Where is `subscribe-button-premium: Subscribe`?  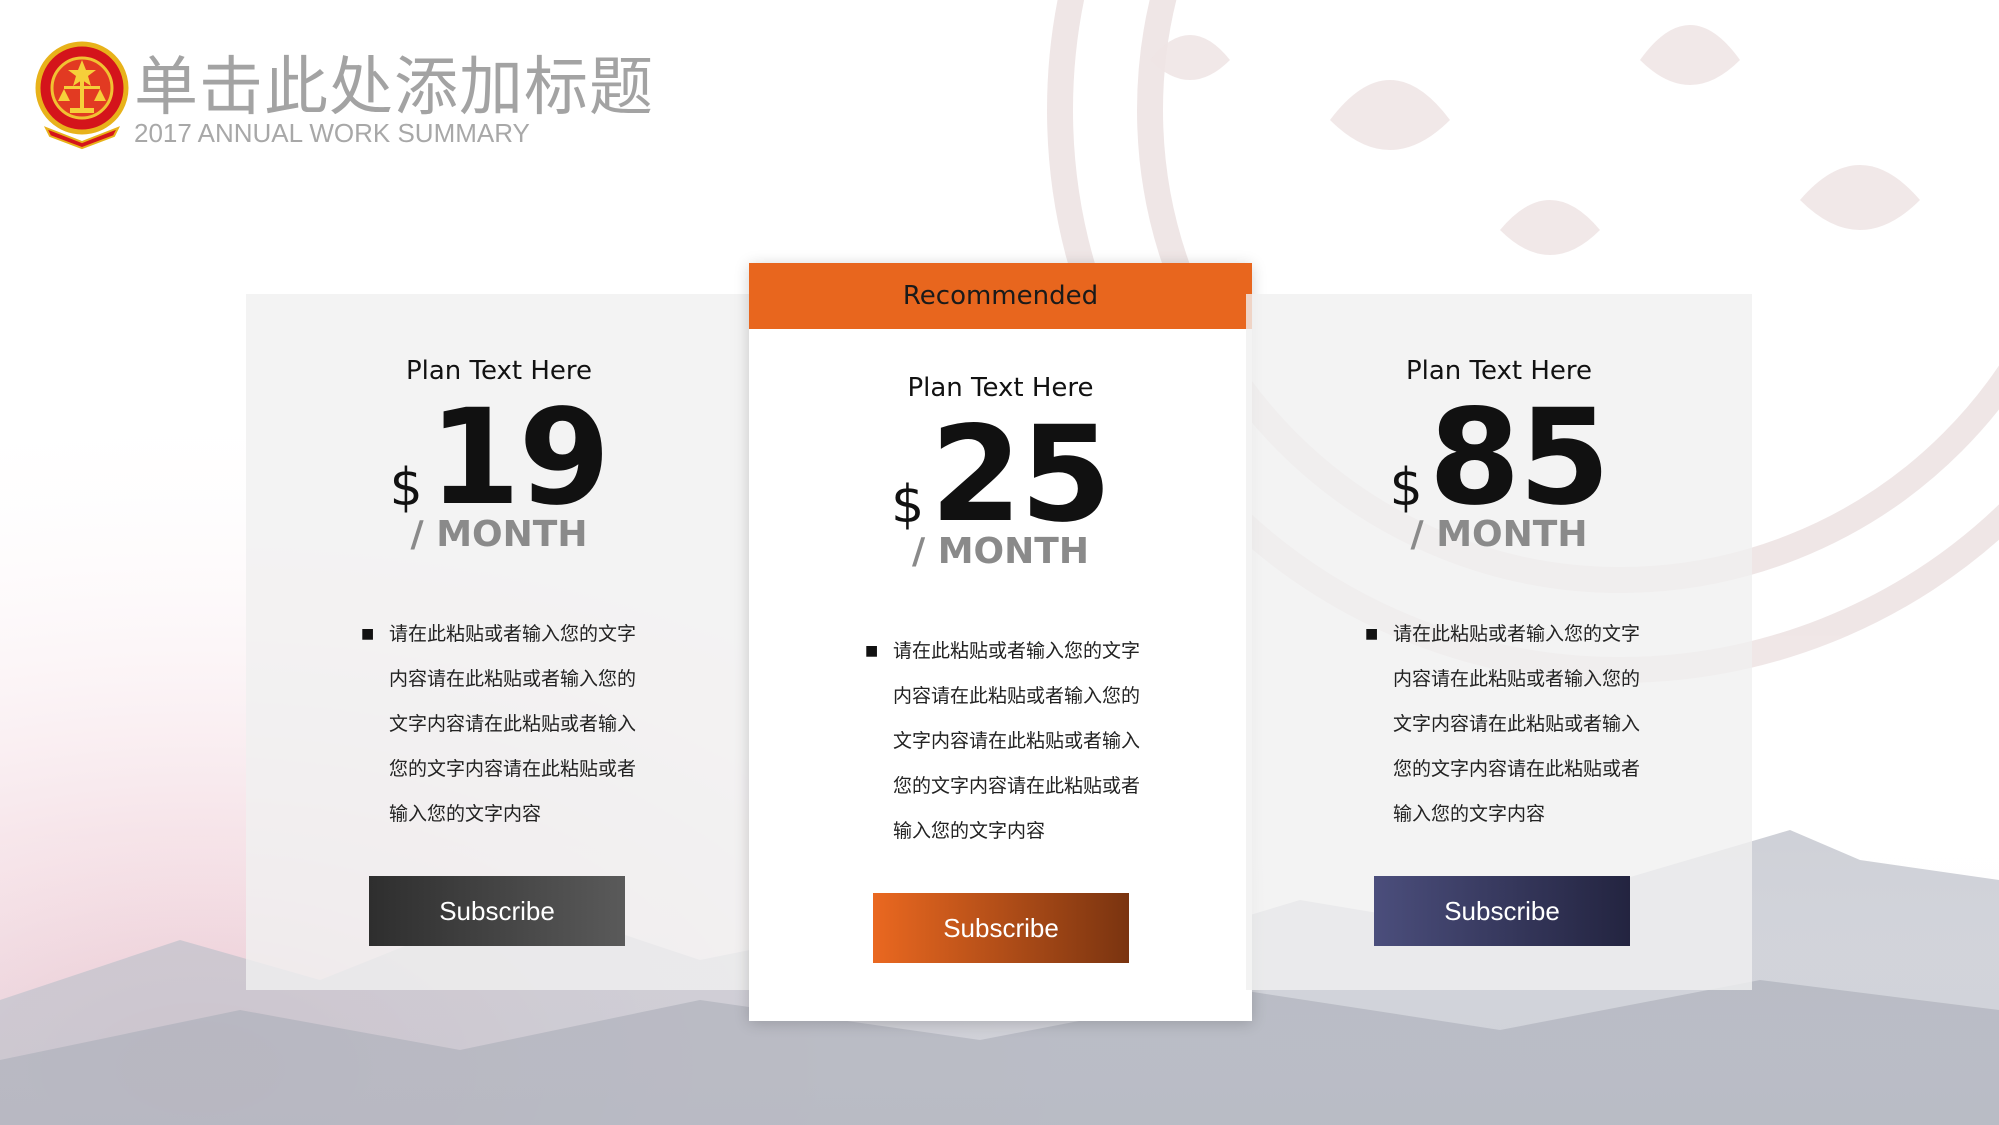
subscribe-button-premium: Subscribe is located at coordinates (1502, 911).